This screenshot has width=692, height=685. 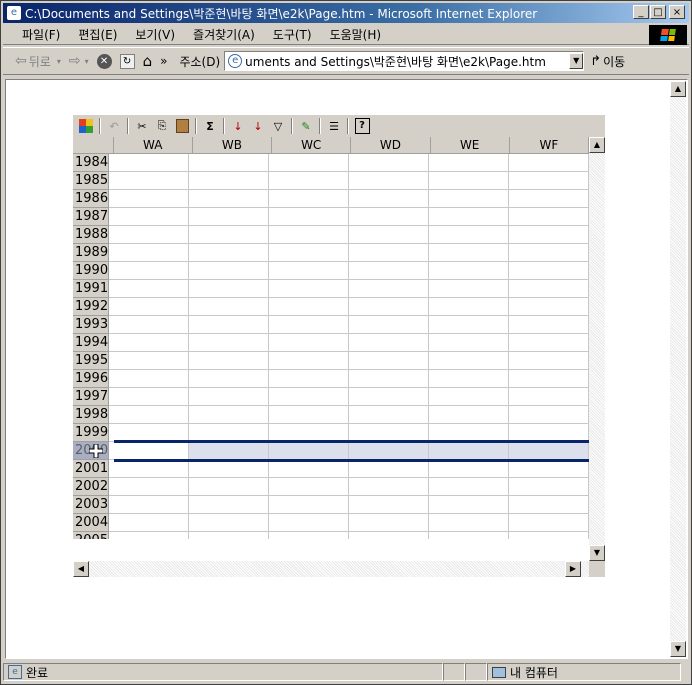 I want to click on table-row: 1990, so click(x=331, y=271).